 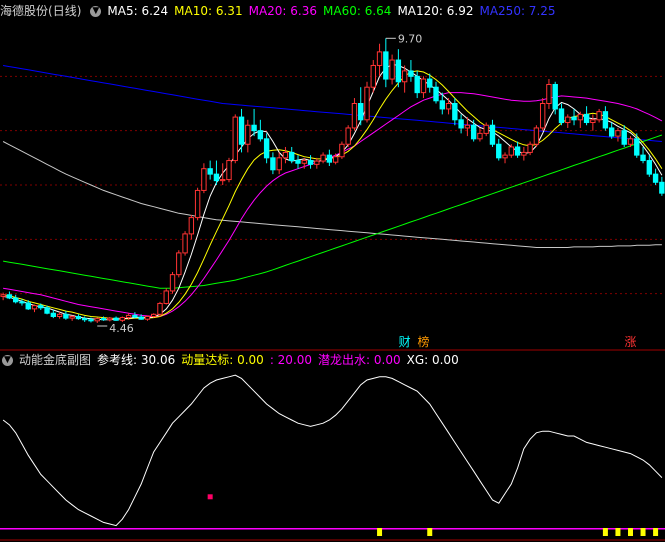 What do you see at coordinates (423, 341) in the screenshot?
I see `event-marker: 榜` at bounding box center [423, 341].